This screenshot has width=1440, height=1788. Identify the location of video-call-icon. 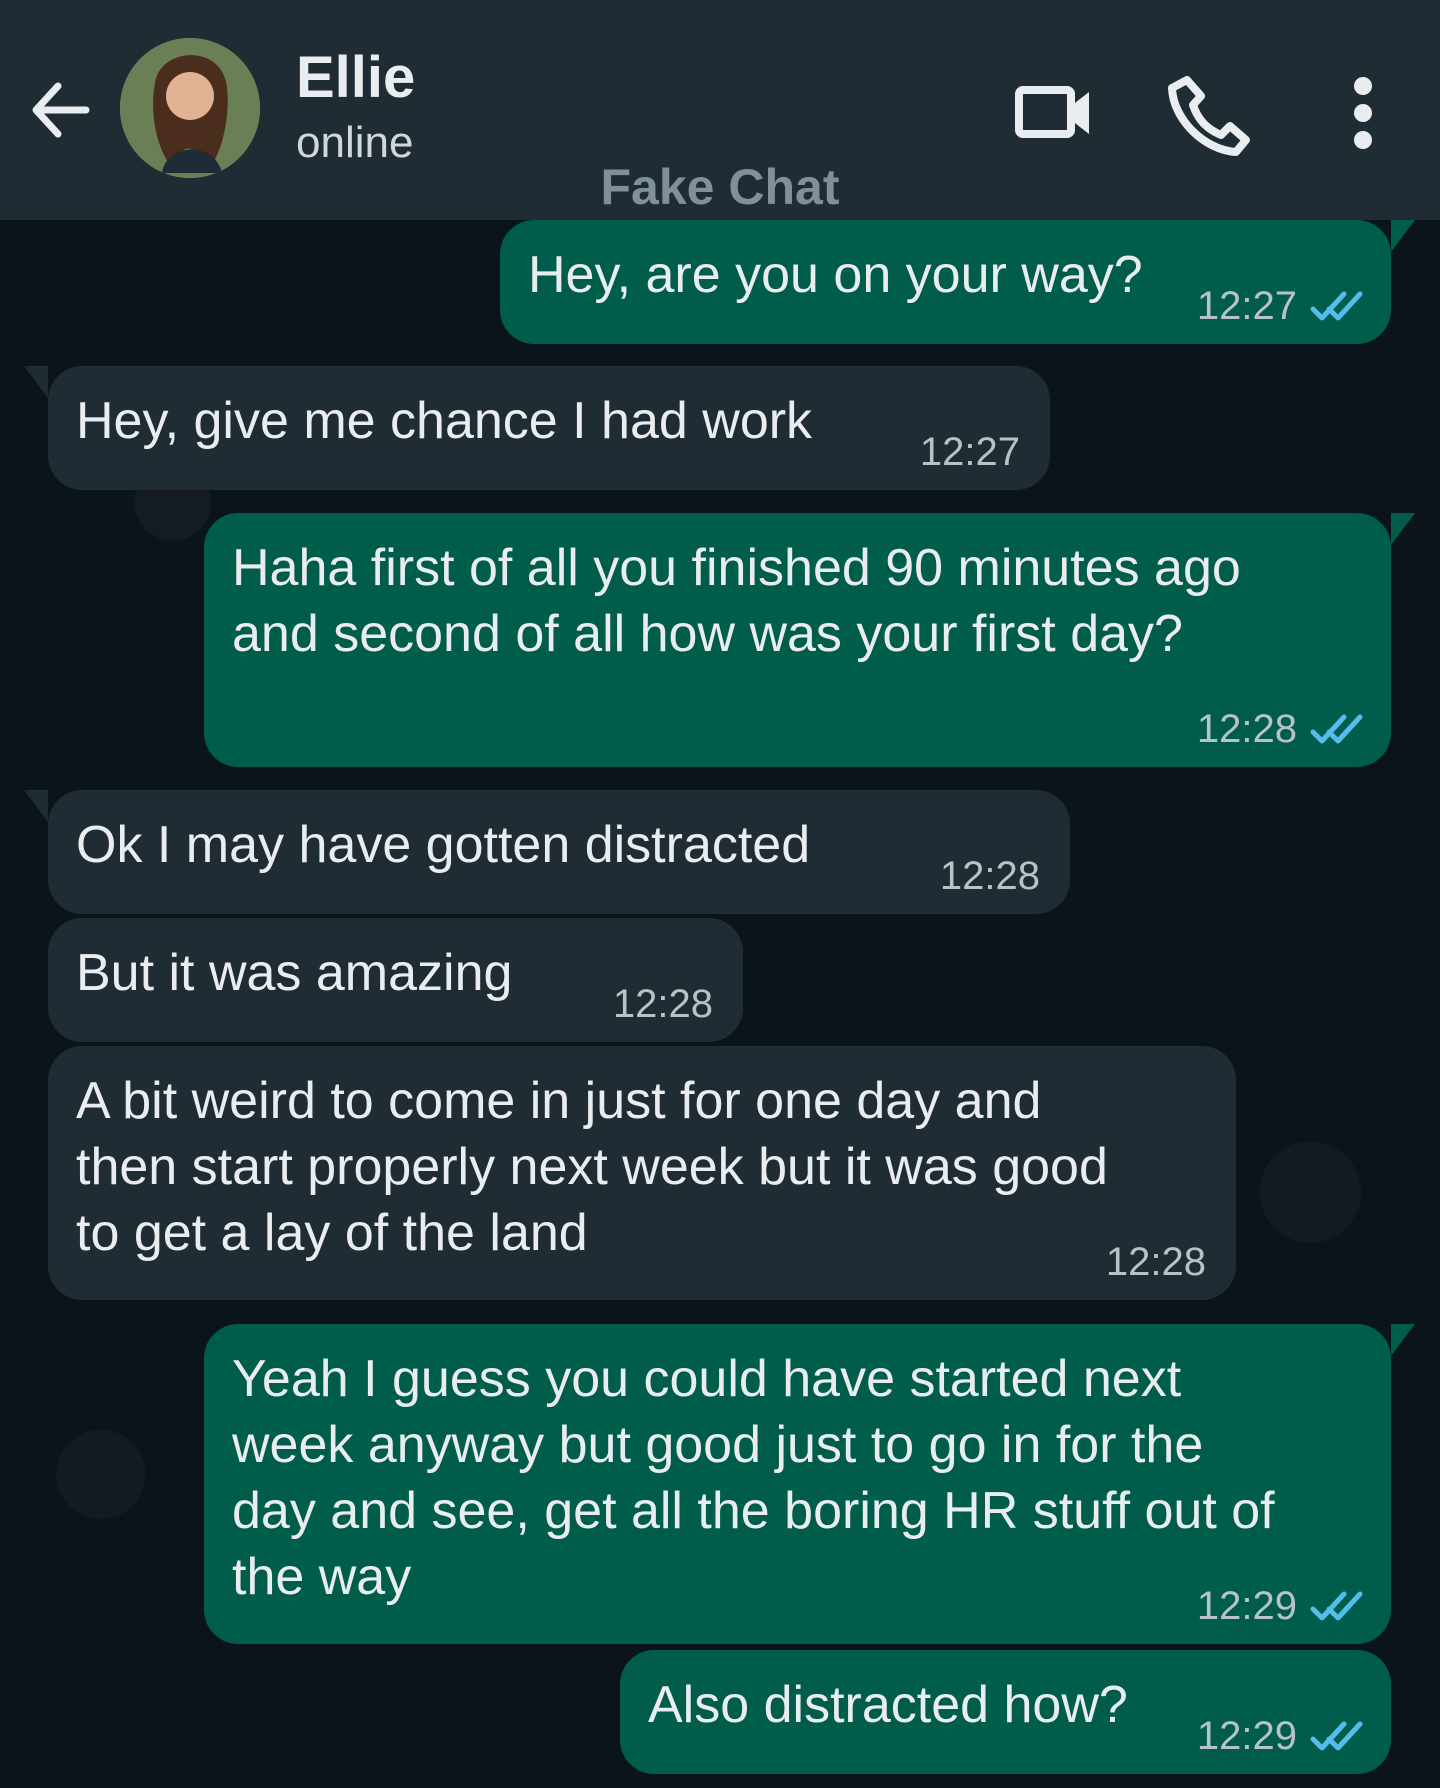
(1052, 113).